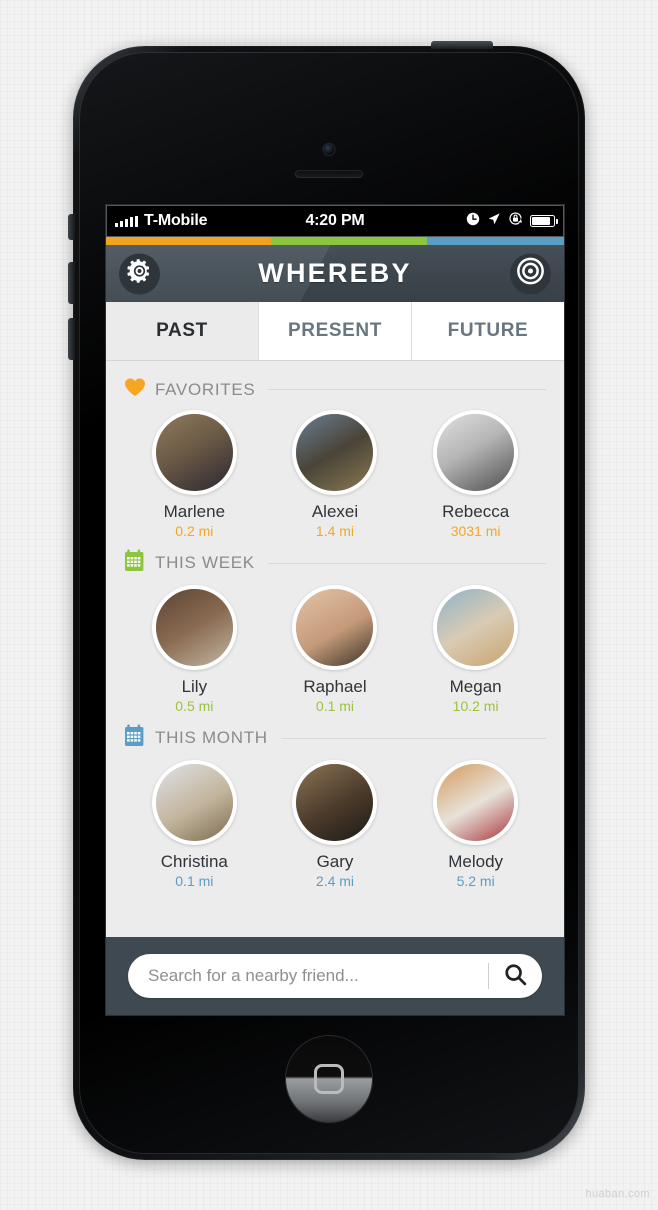 The width and height of the screenshot is (658, 1210). What do you see at coordinates (476, 511) in the screenshot?
I see `person-name: Rebecca` at bounding box center [476, 511].